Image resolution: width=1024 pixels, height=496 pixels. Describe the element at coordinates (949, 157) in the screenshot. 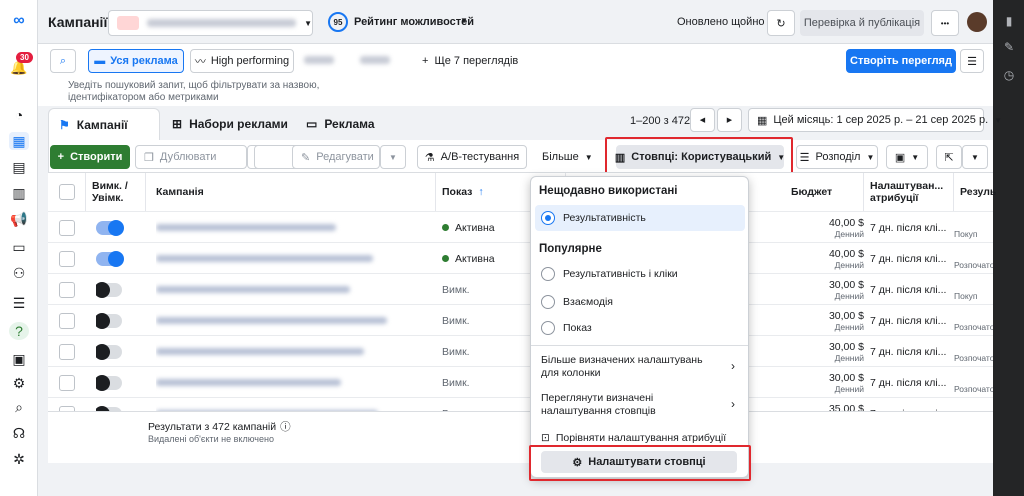

I see `export-button: ⇱` at that location.